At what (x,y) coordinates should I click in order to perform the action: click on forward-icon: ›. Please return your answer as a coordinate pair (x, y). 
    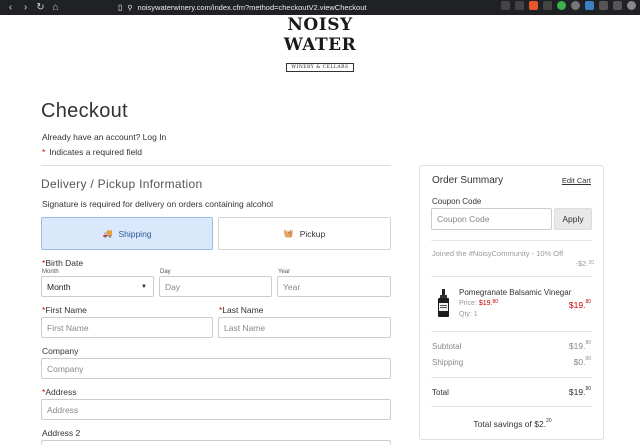
    Looking at the image, I should click on (25, 7).